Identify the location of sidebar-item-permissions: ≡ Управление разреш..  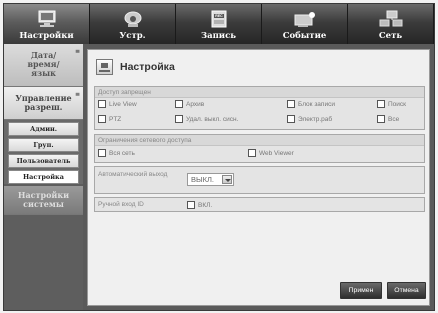
(43, 103).